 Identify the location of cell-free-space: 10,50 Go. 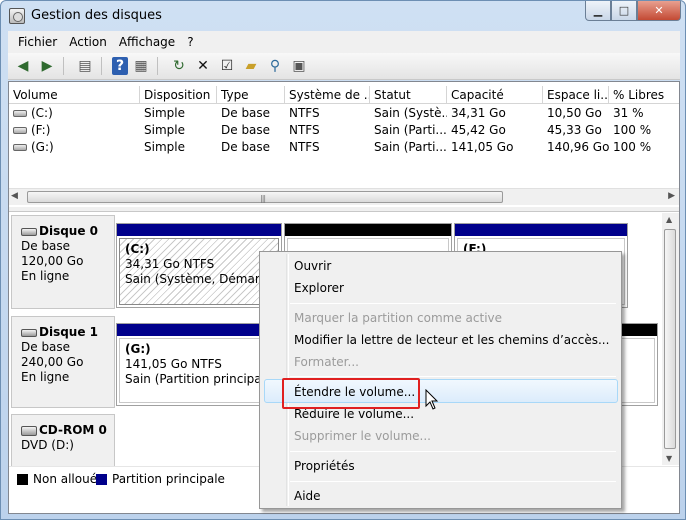
(574, 113).